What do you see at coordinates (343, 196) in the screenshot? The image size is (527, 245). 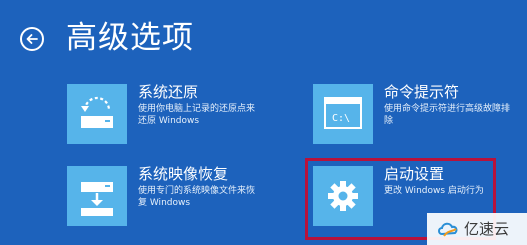 I see `gear-icon` at bounding box center [343, 196].